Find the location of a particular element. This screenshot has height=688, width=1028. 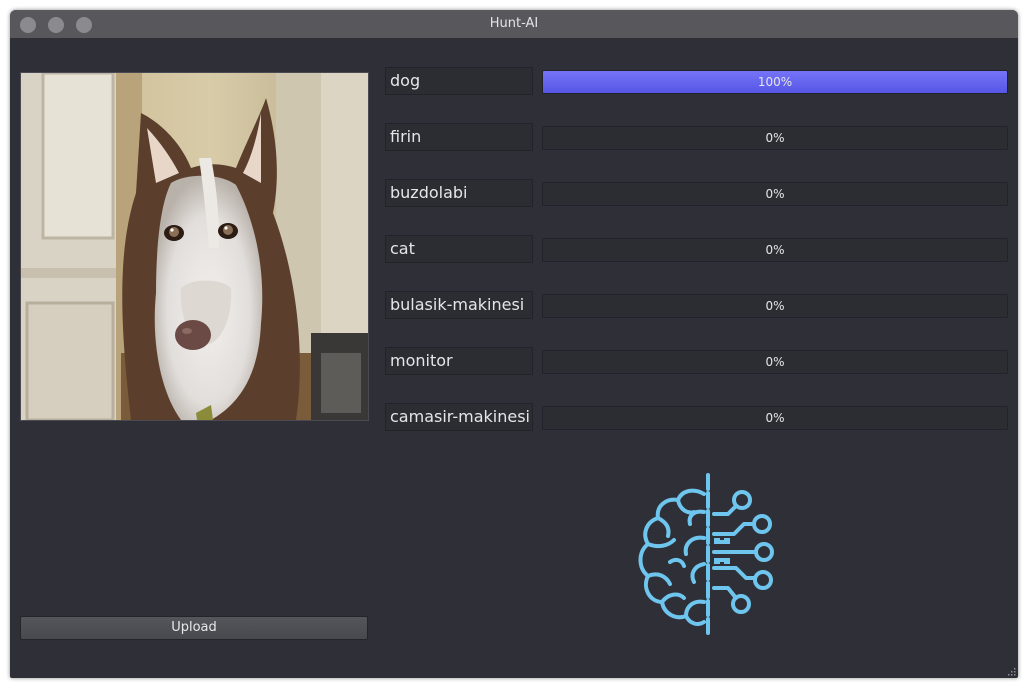

class-label-camasir-makinesi: camasir-makinesi is located at coordinates (459, 417).